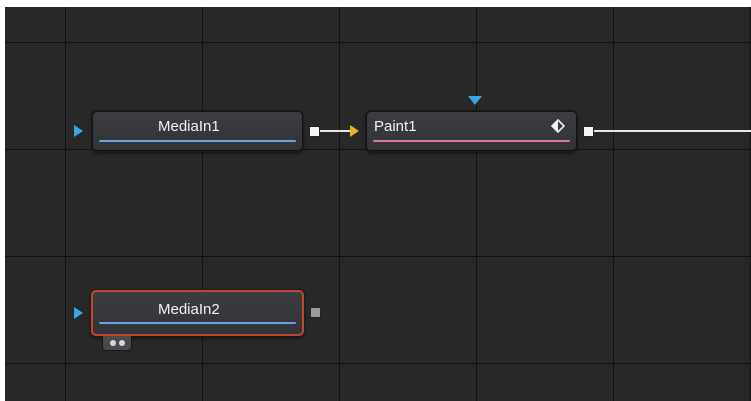 Image resolution: width=751 pixels, height=401 pixels. What do you see at coordinates (197, 323) in the screenshot?
I see `node-mediain2-color-bar` at bounding box center [197, 323].